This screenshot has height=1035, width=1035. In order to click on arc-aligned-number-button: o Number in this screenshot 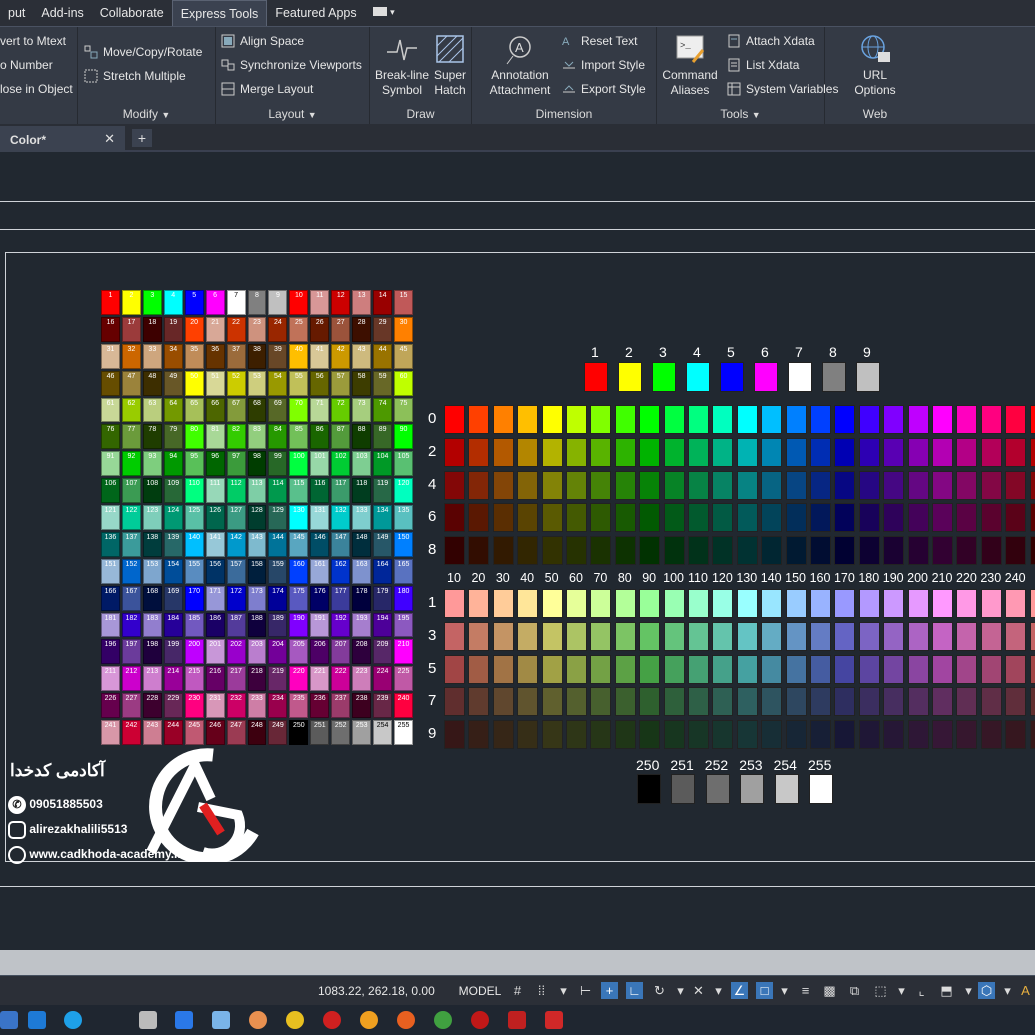, I will do `click(26, 65)`.